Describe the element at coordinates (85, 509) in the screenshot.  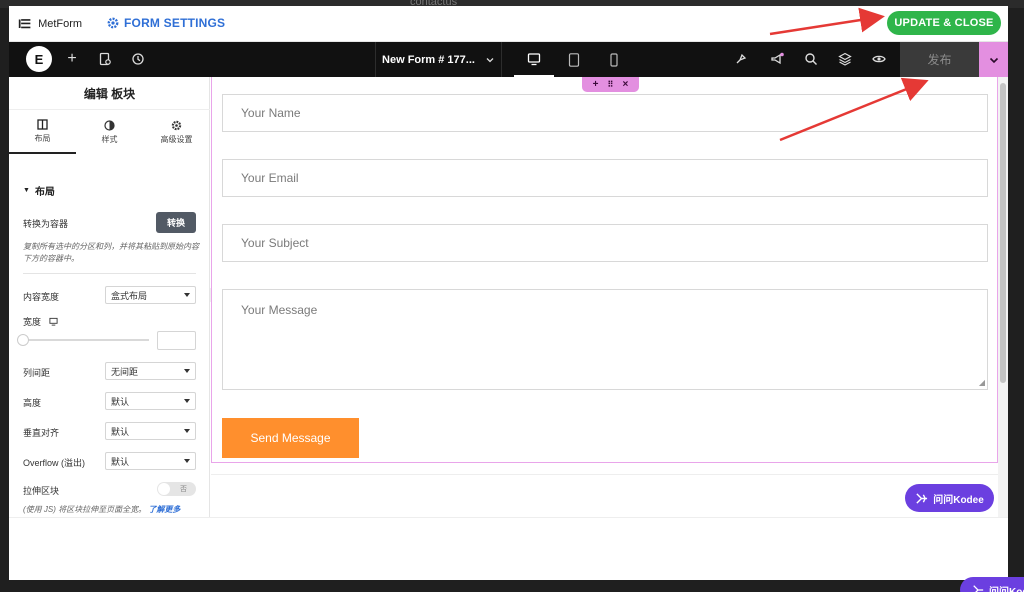
I see `stretch-note: (使用 JS) 将区块拉伸至页面全宽。` at that location.